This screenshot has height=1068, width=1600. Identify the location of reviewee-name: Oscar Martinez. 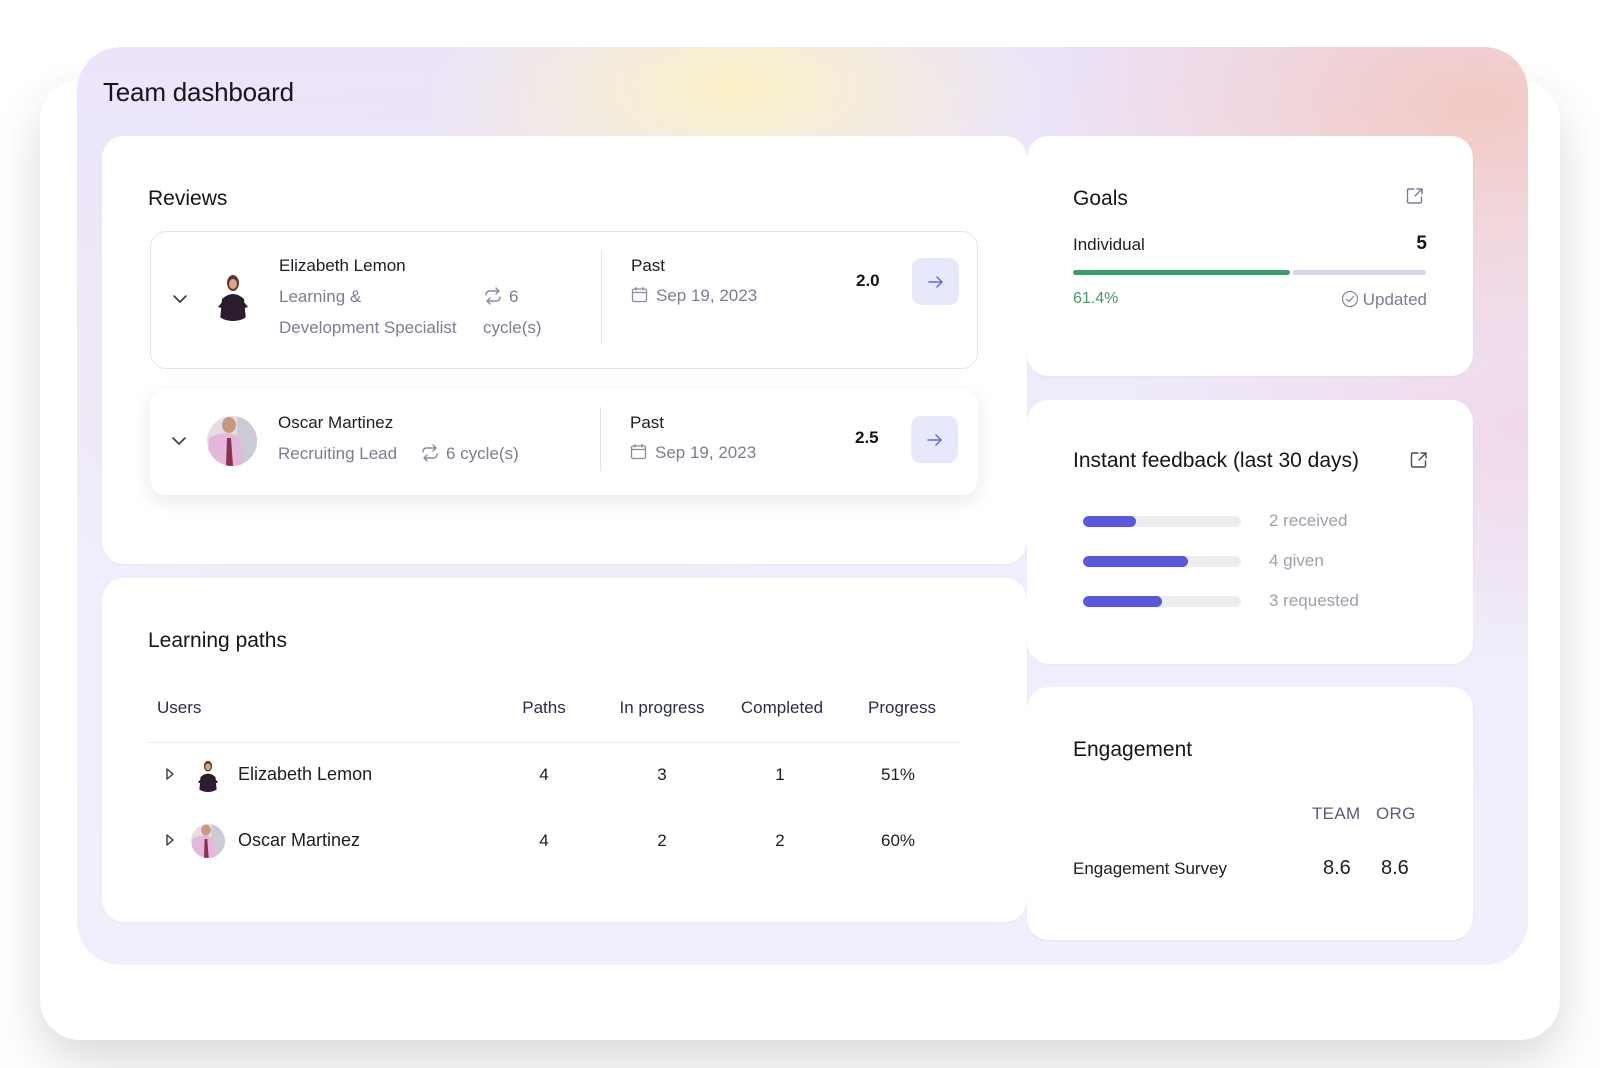
(336, 422).